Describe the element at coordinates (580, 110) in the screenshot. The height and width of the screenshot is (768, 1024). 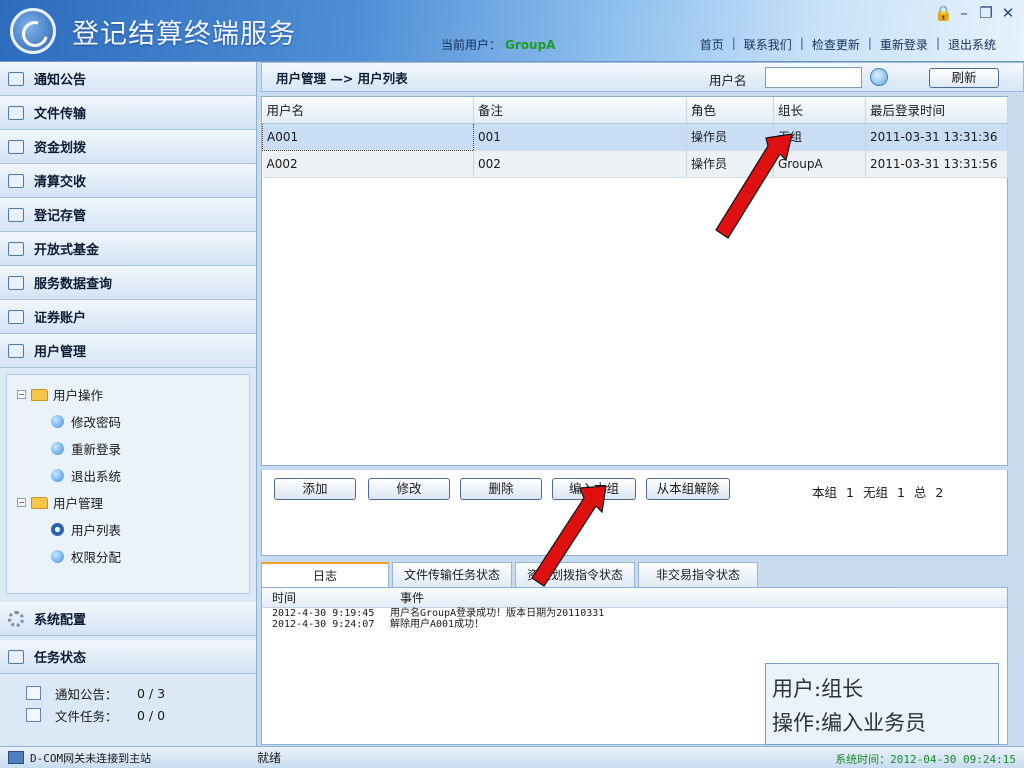
I see `col-remark: 备注` at that location.